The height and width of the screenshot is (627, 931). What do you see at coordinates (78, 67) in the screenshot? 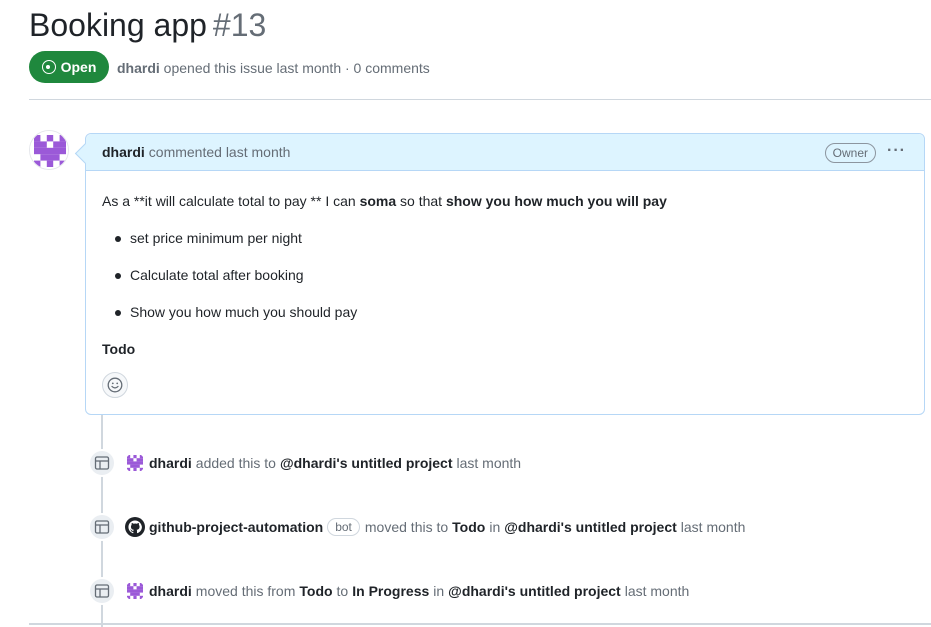
I see `issue-state-label: Open` at bounding box center [78, 67].